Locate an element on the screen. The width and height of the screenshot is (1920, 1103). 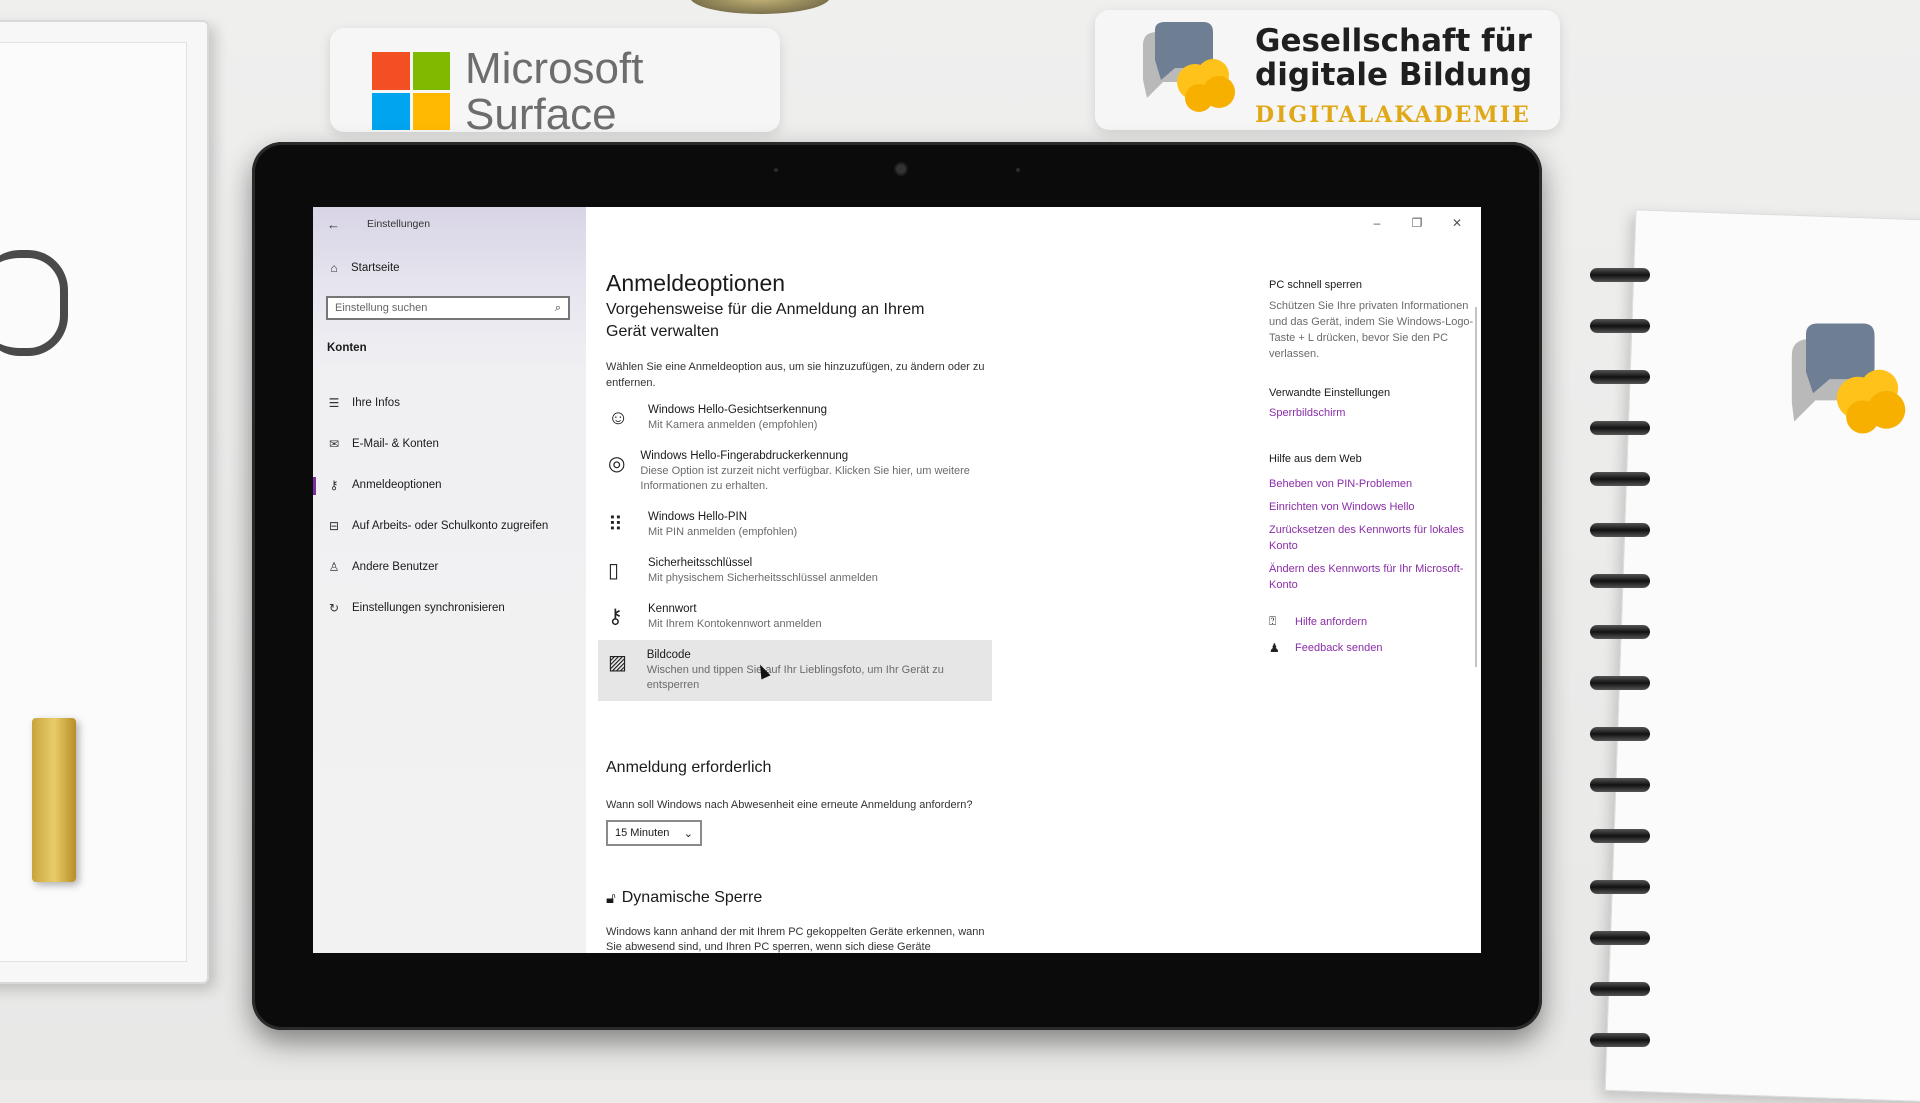
microsoft-surface-logo-card: Microsoft Surface is located at coordinates (555, 83).